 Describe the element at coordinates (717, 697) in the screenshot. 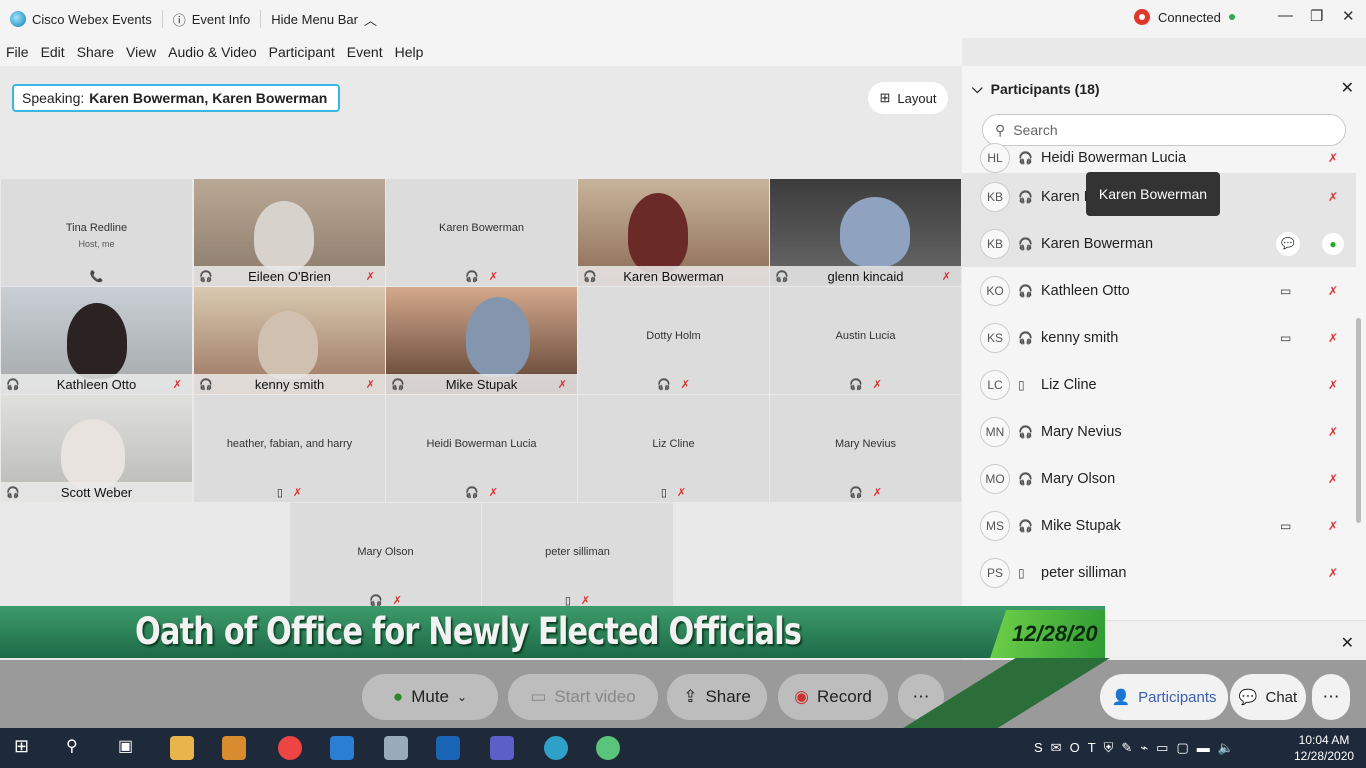

I see `share-button: ⇪ Share` at that location.